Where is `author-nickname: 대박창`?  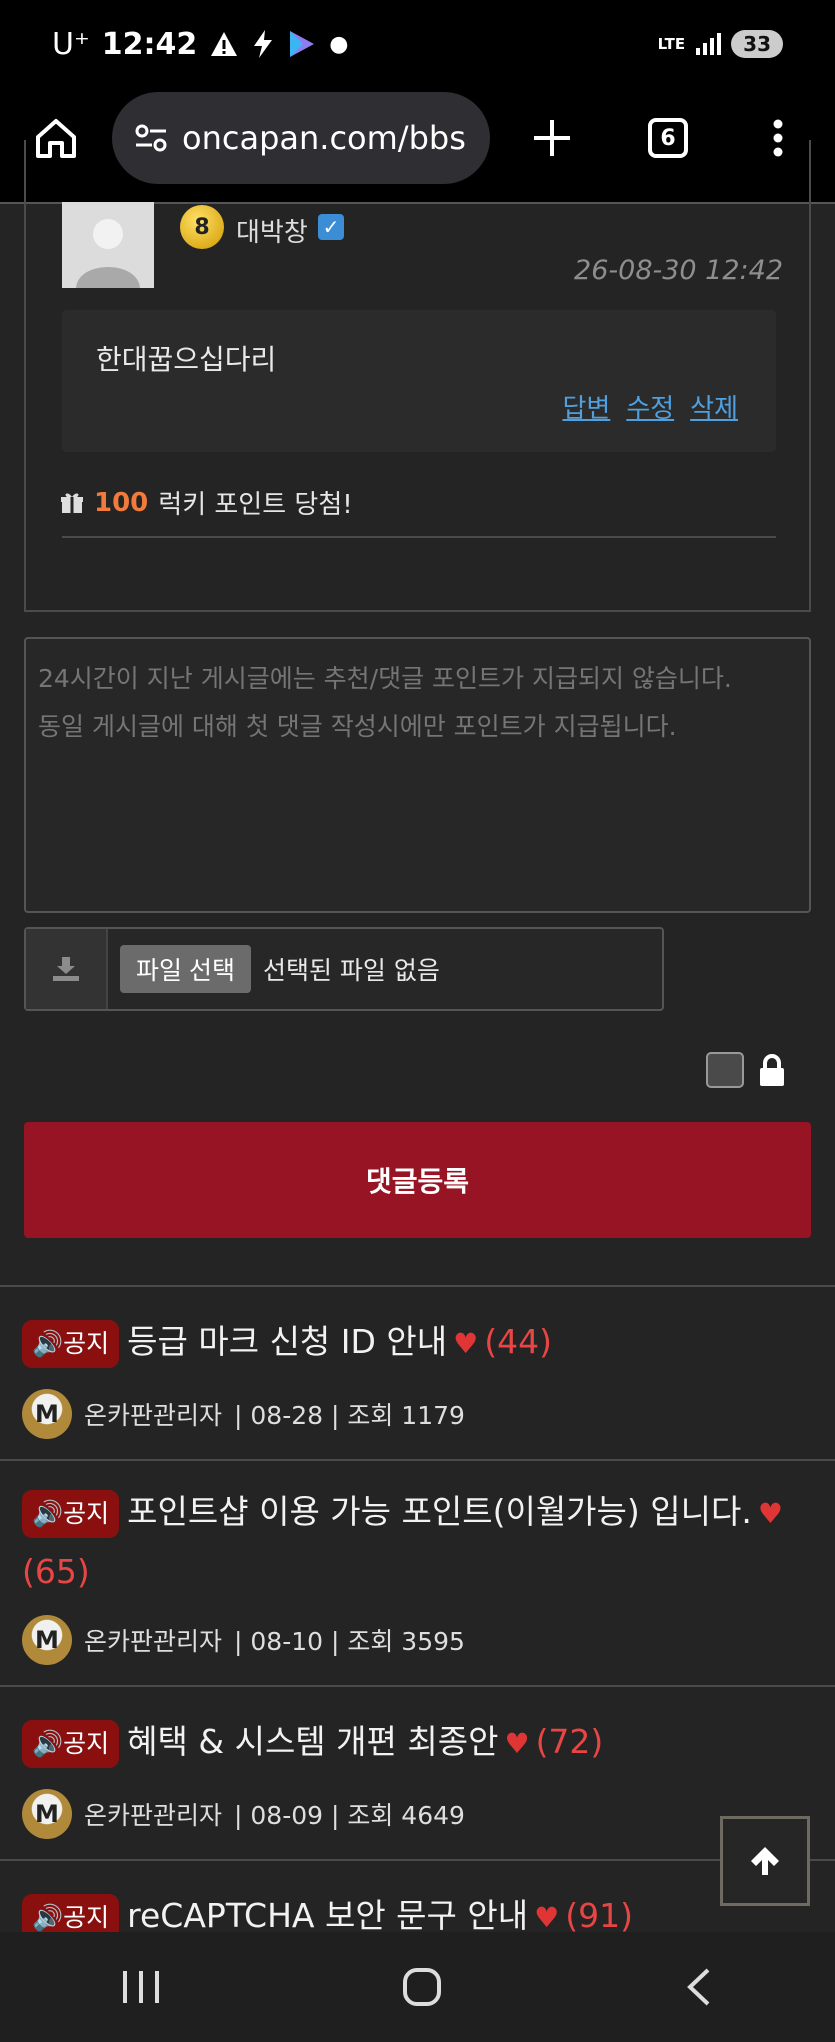 author-nickname: 대박창 is located at coordinates (272, 230).